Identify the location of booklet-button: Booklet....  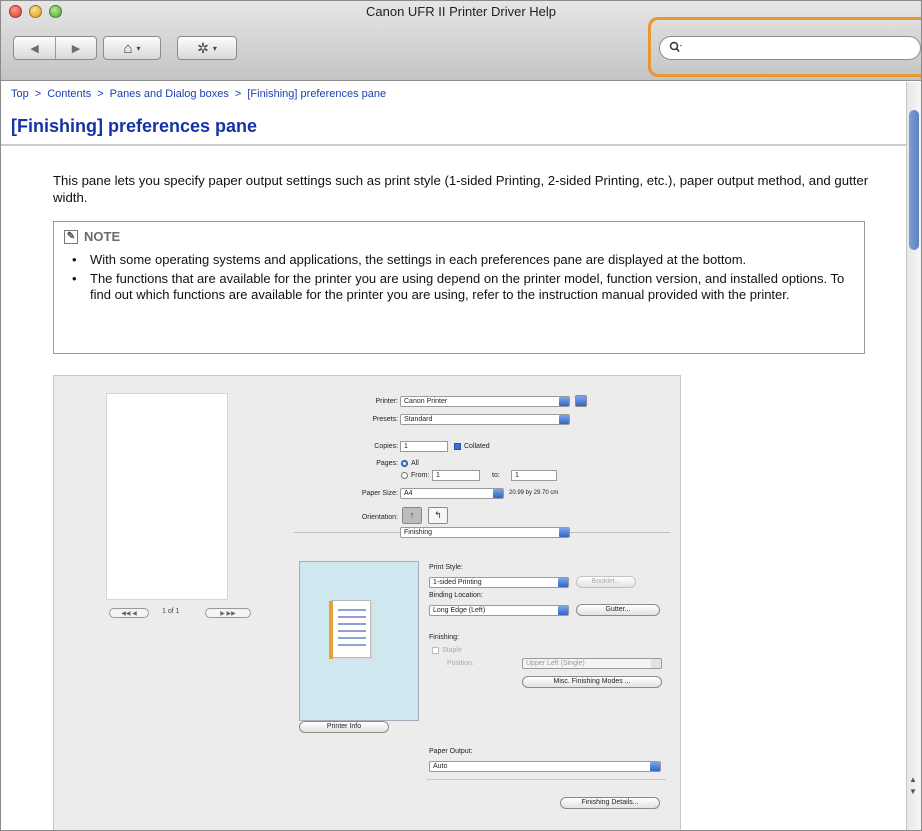
(606, 582).